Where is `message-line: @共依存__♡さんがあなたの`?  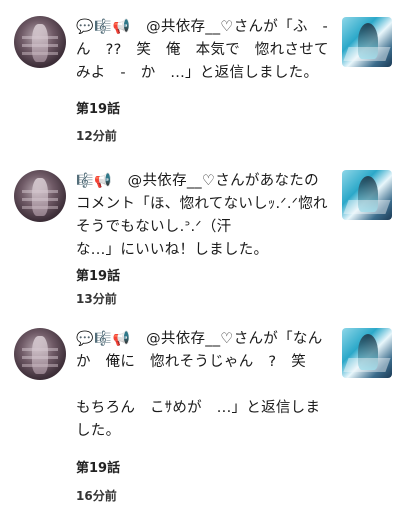
message-line: @共依存__♡さんがあなたの is located at coordinates (215, 181).